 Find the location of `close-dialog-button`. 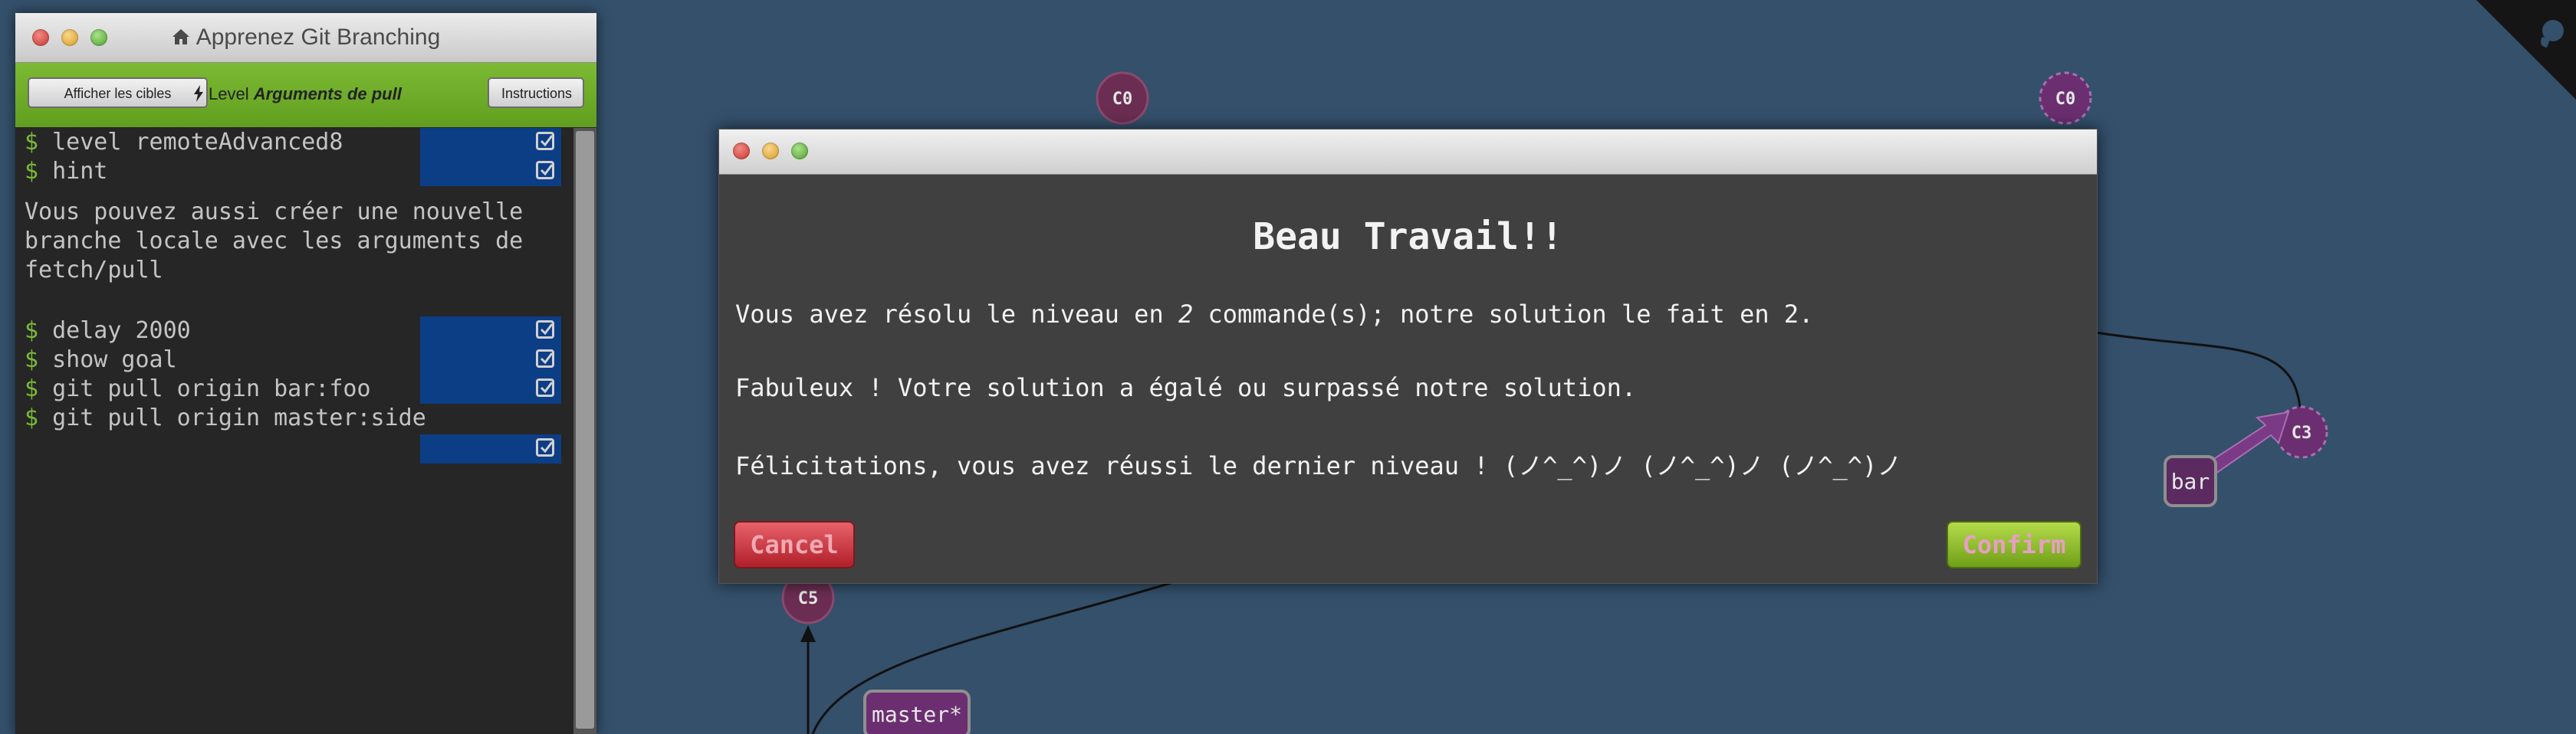

close-dialog-button is located at coordinates (741, 151).